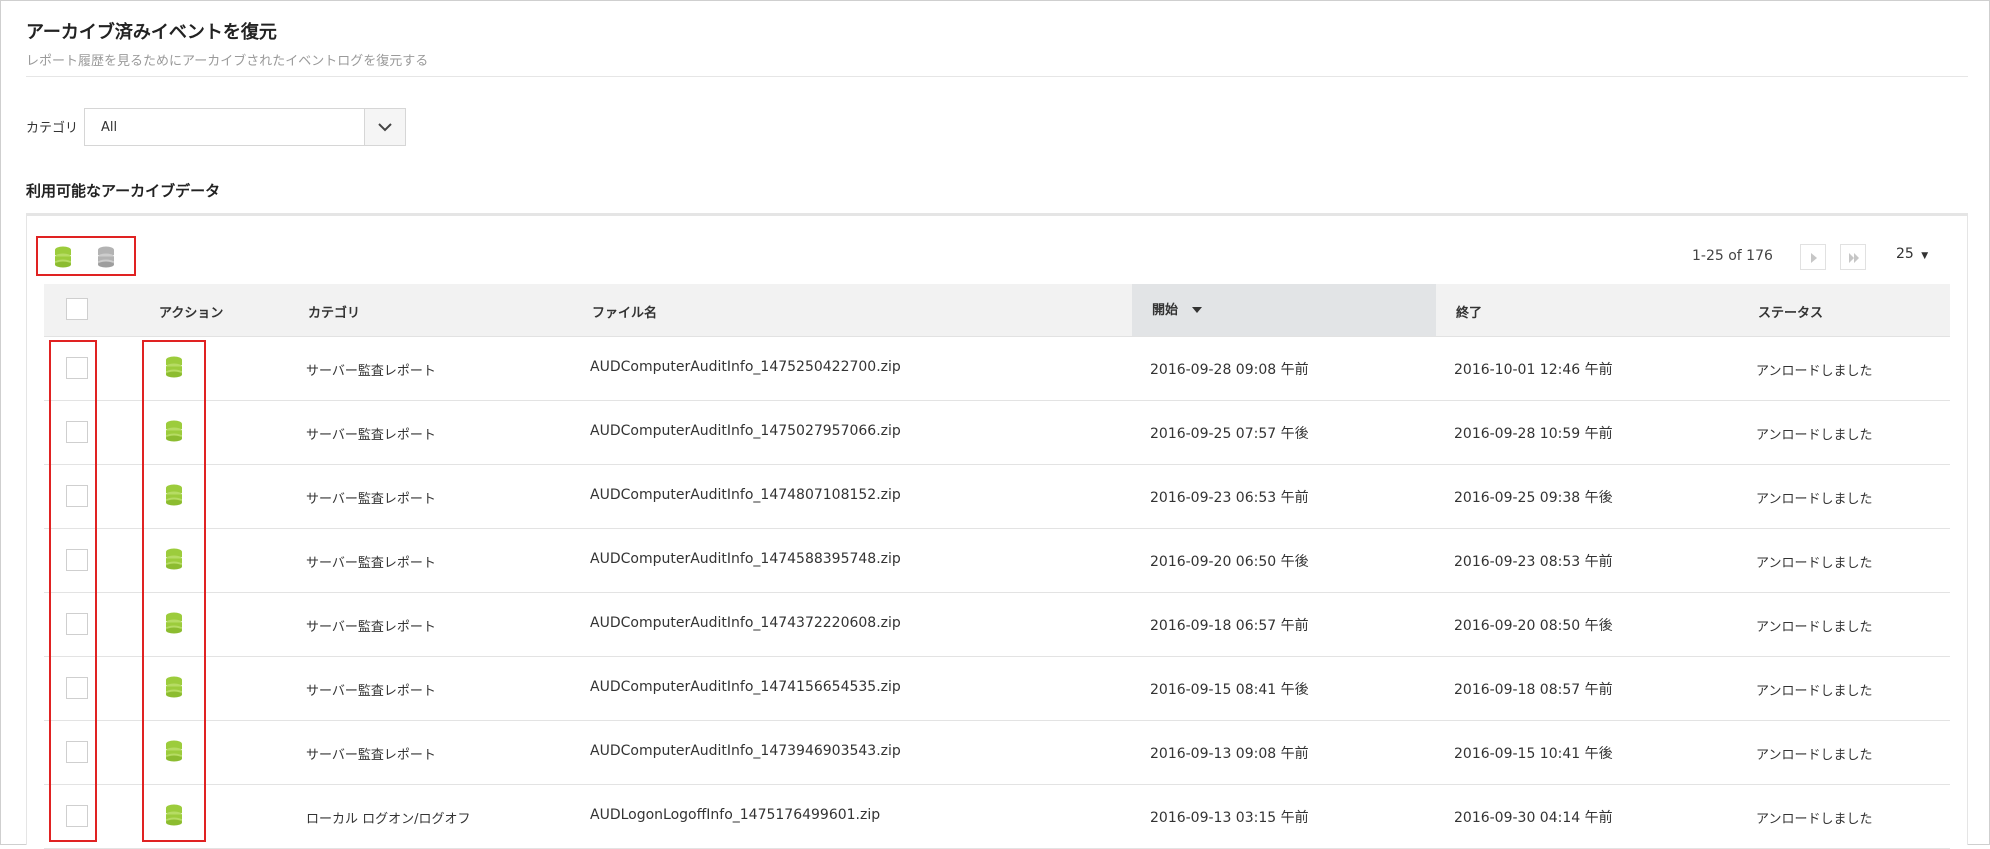 The width and height of the screenshot is (1990, 849). What do you see at coordinates (1732, 256) in the screenshot?
I see `pagination-range: 1-25 of 176` at bounding box center [1732, 256].